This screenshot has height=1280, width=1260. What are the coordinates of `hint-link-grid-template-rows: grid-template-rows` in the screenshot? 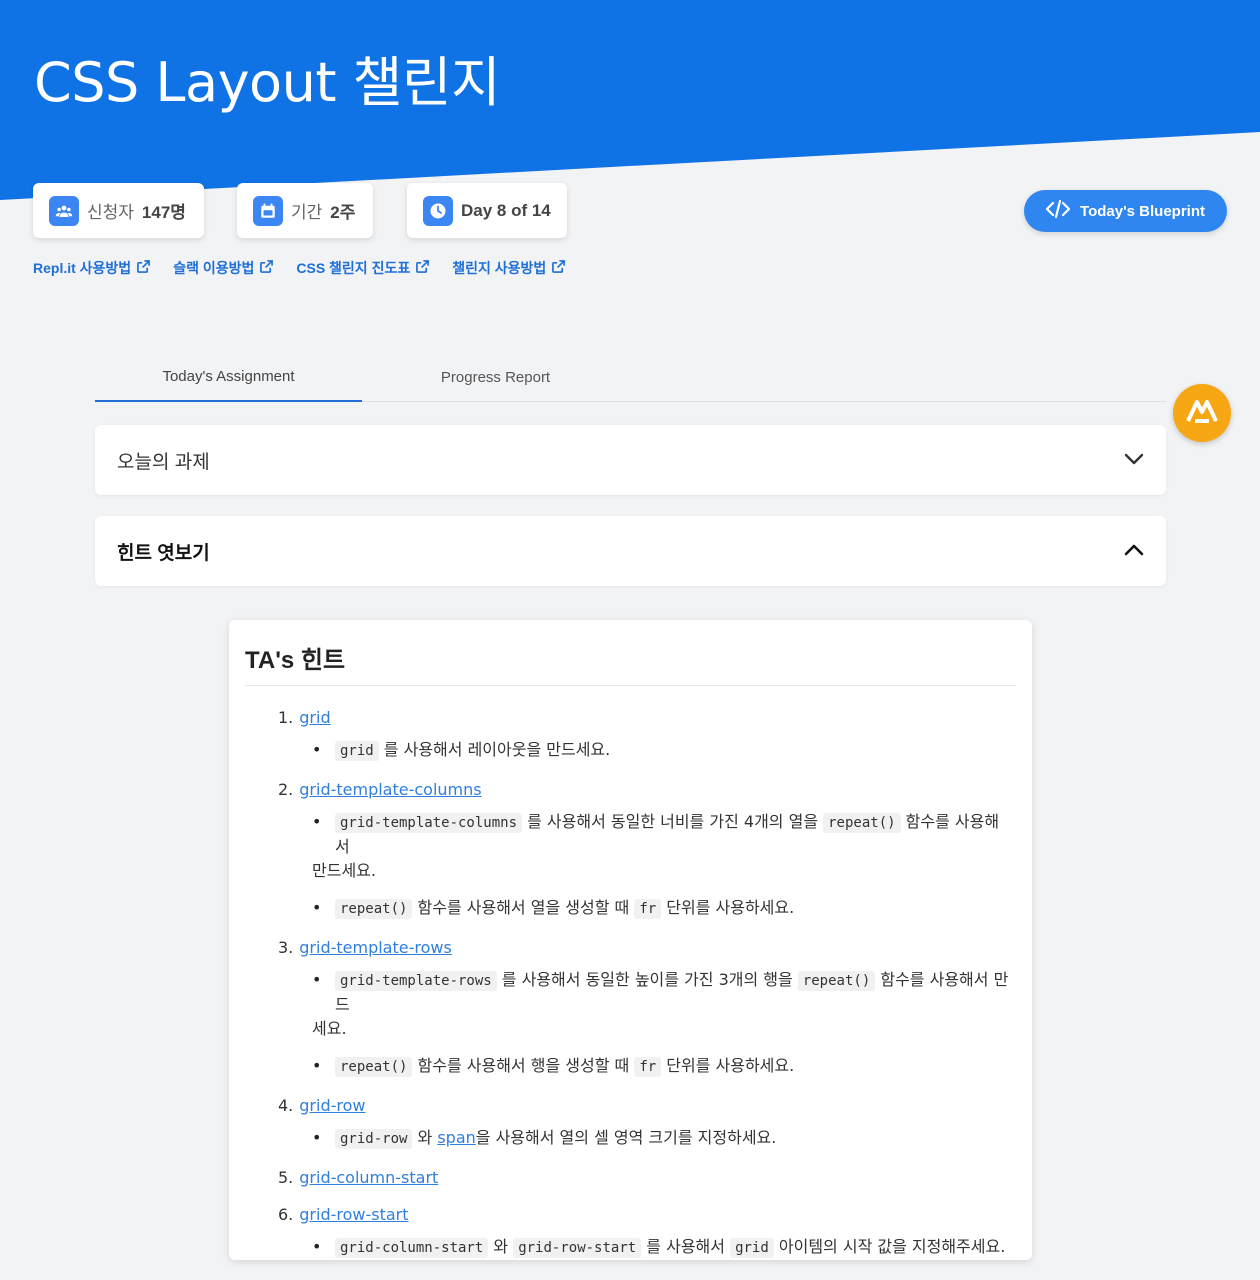 It's located at (375, 947).